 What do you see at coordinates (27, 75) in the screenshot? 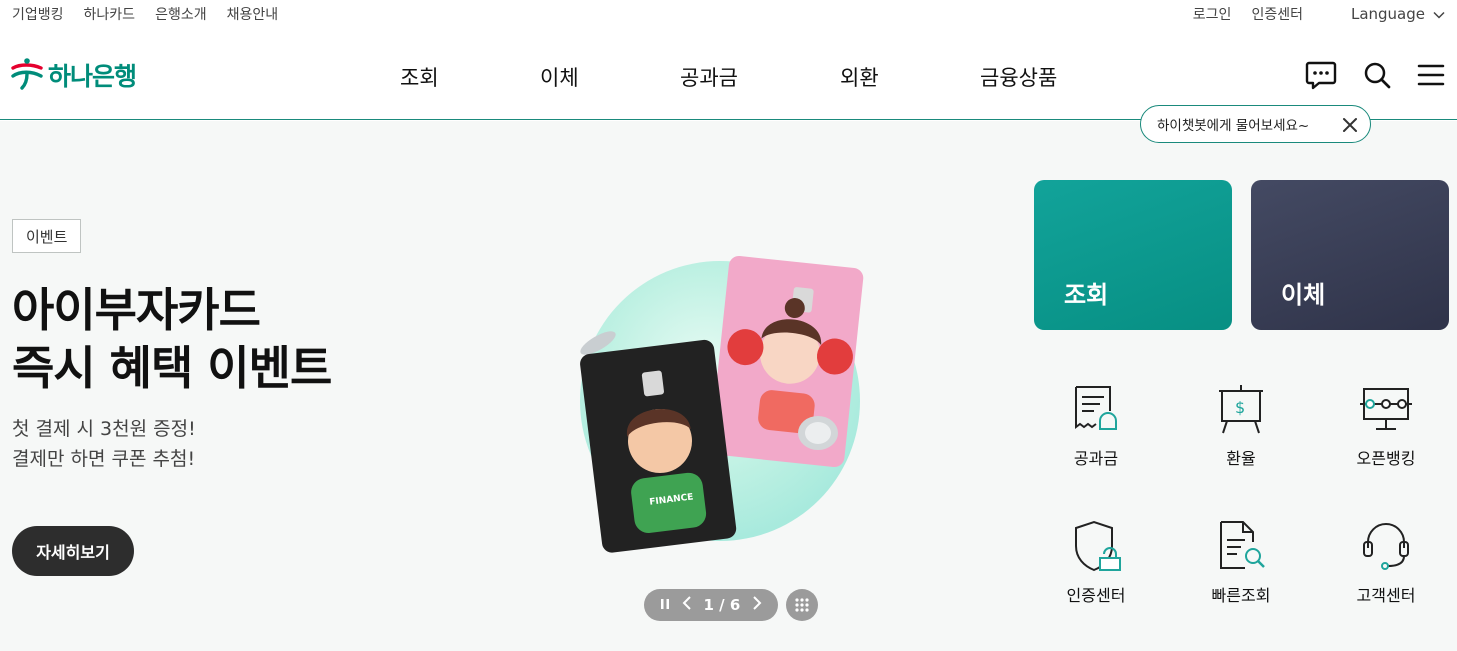
I see `hana-logo-icon` at bounding box center [27, 75].